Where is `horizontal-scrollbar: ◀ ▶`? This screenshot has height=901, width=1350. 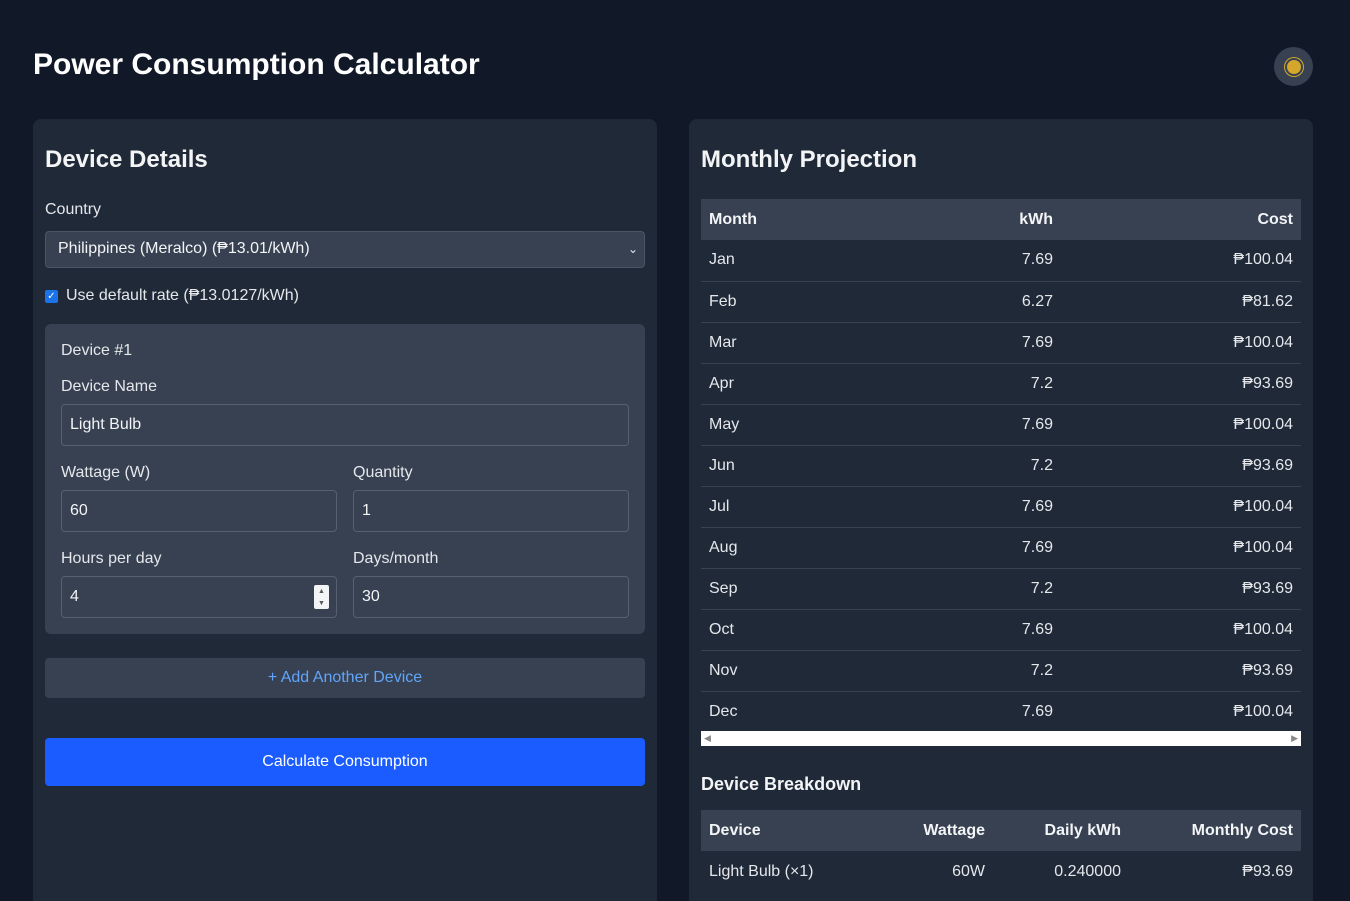 horizontal-scrollbar: ◀ ▶ is located at coordinates (1001, 738).